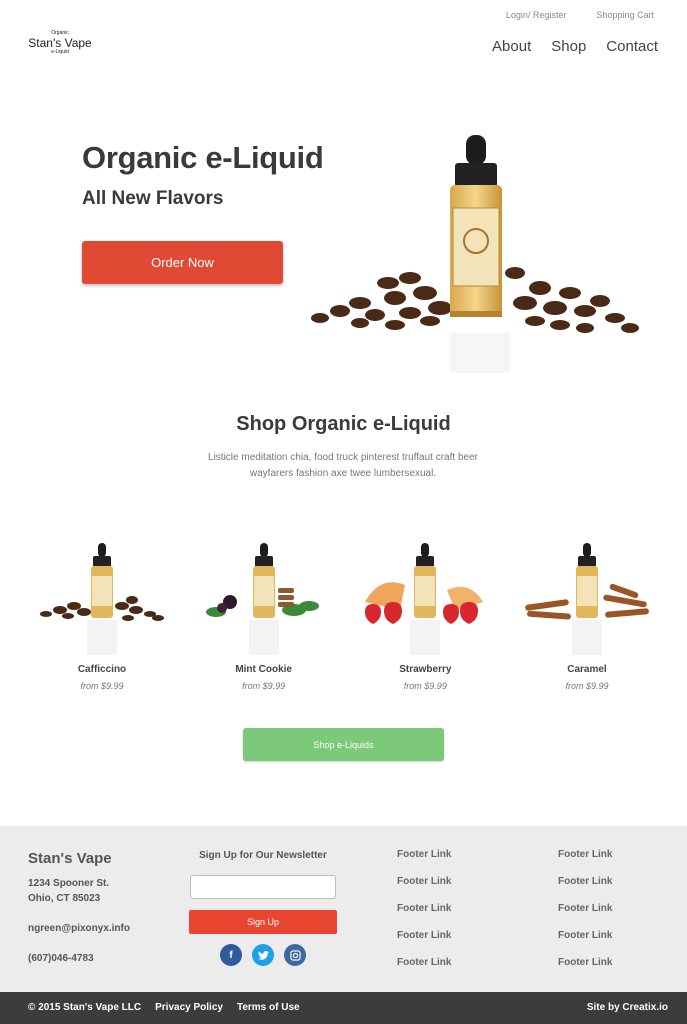 This screenshot has width=687, height=1024. What do you see at coordinates (61, 958) in the screenshot?
I see `footer-phone: (607)046-4783` at bounding box center [61, 958].